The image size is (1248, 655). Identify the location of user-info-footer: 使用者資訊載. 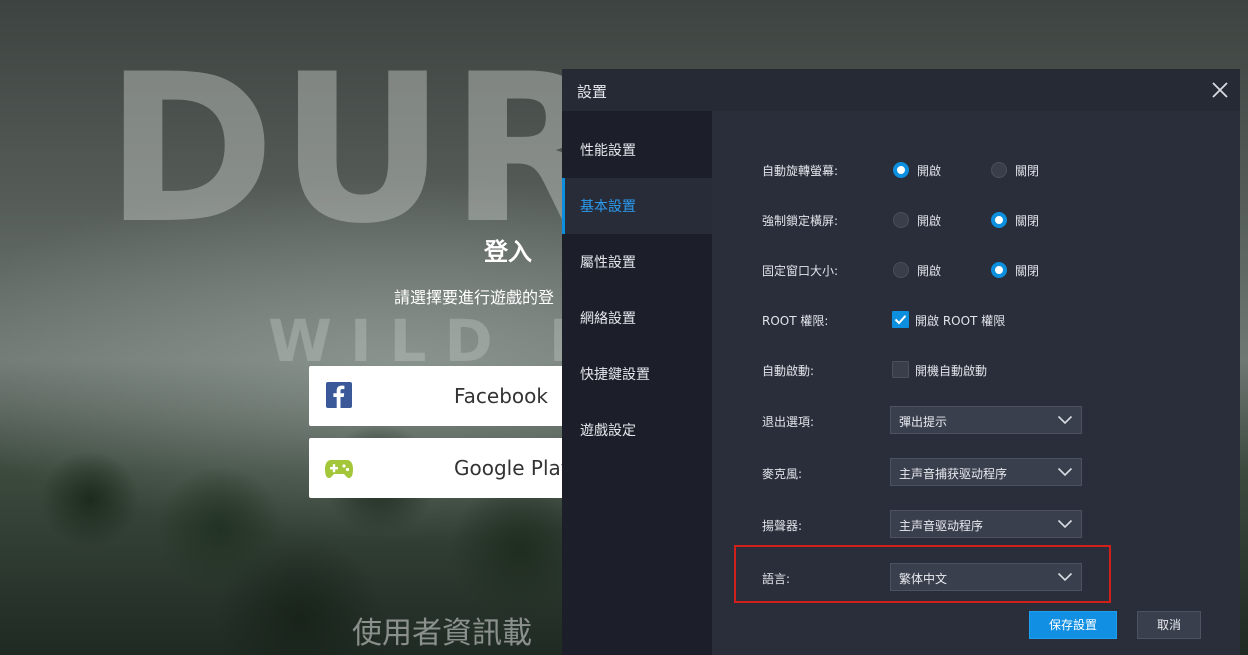
(442, 633).